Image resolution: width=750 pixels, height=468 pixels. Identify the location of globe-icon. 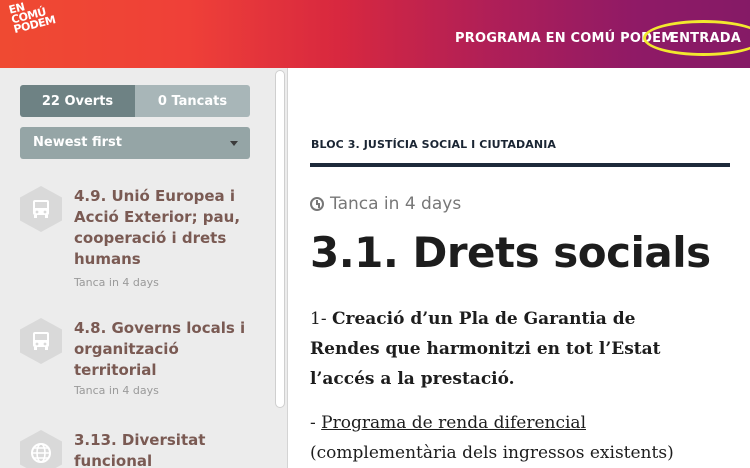
(41, 449).